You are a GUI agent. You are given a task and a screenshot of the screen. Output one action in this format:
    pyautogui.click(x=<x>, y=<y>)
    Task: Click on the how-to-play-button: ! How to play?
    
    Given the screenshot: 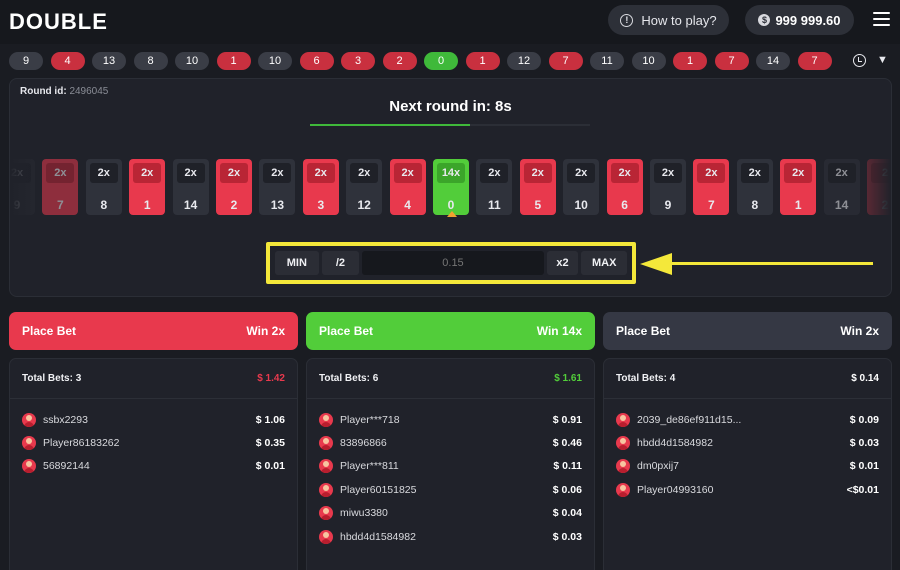 What is the action you would take?
    pyautogui.click(x=668, y=20)
    